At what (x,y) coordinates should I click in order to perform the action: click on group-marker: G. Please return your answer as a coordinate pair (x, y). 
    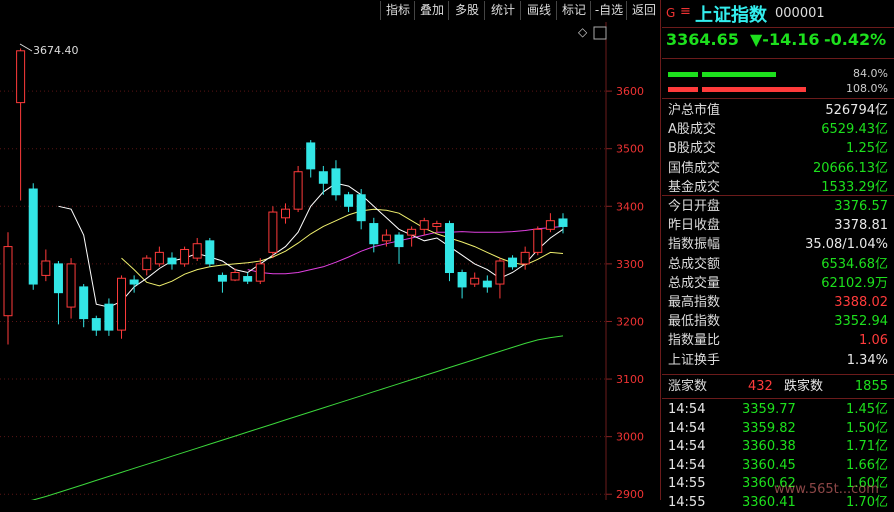
    Looking at the image, I should click on (671, 13).